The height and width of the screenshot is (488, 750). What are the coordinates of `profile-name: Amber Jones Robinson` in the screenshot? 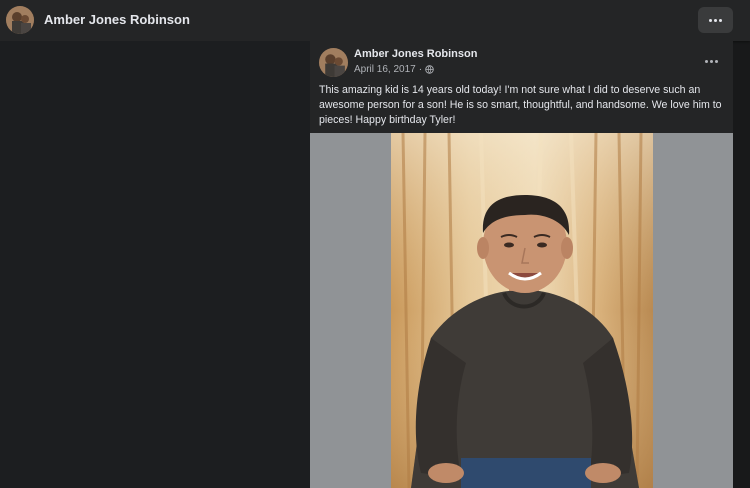 It's located at (117, 19).